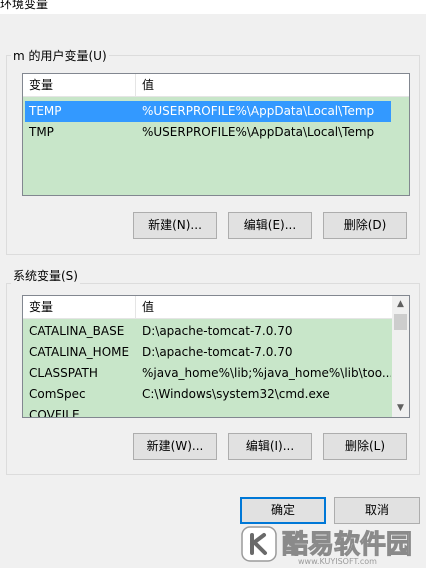  What do you see at coordinates (400, 304) in the screenshot?
I see `scroll-up-icon: ▲` at bounding box center [400, 304].